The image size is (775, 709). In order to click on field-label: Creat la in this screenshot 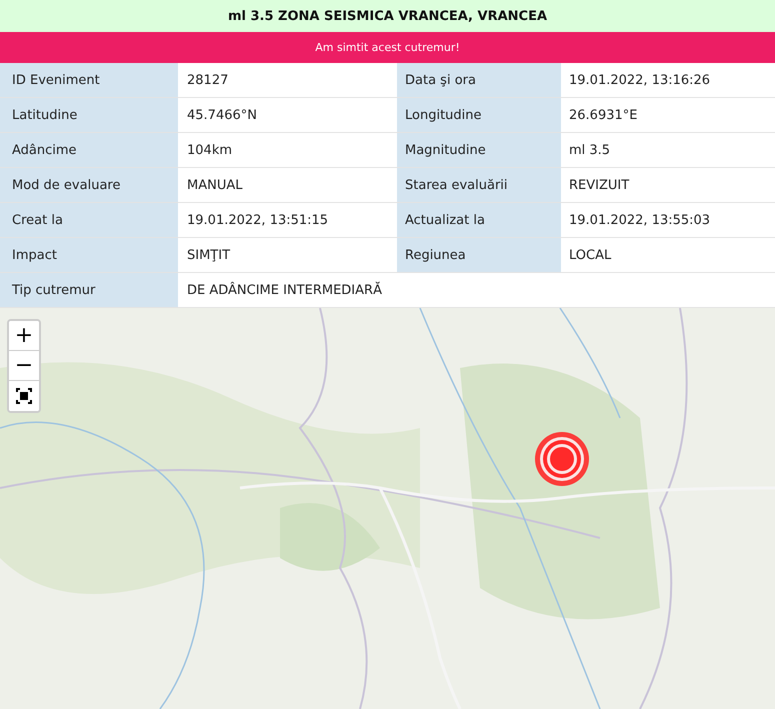, I will do `click(89, 220)`.